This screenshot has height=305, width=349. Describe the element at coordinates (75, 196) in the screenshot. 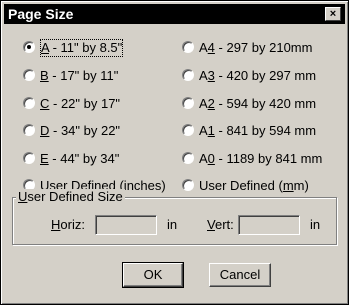

I see `label-text: ser Defined Size` at that location.